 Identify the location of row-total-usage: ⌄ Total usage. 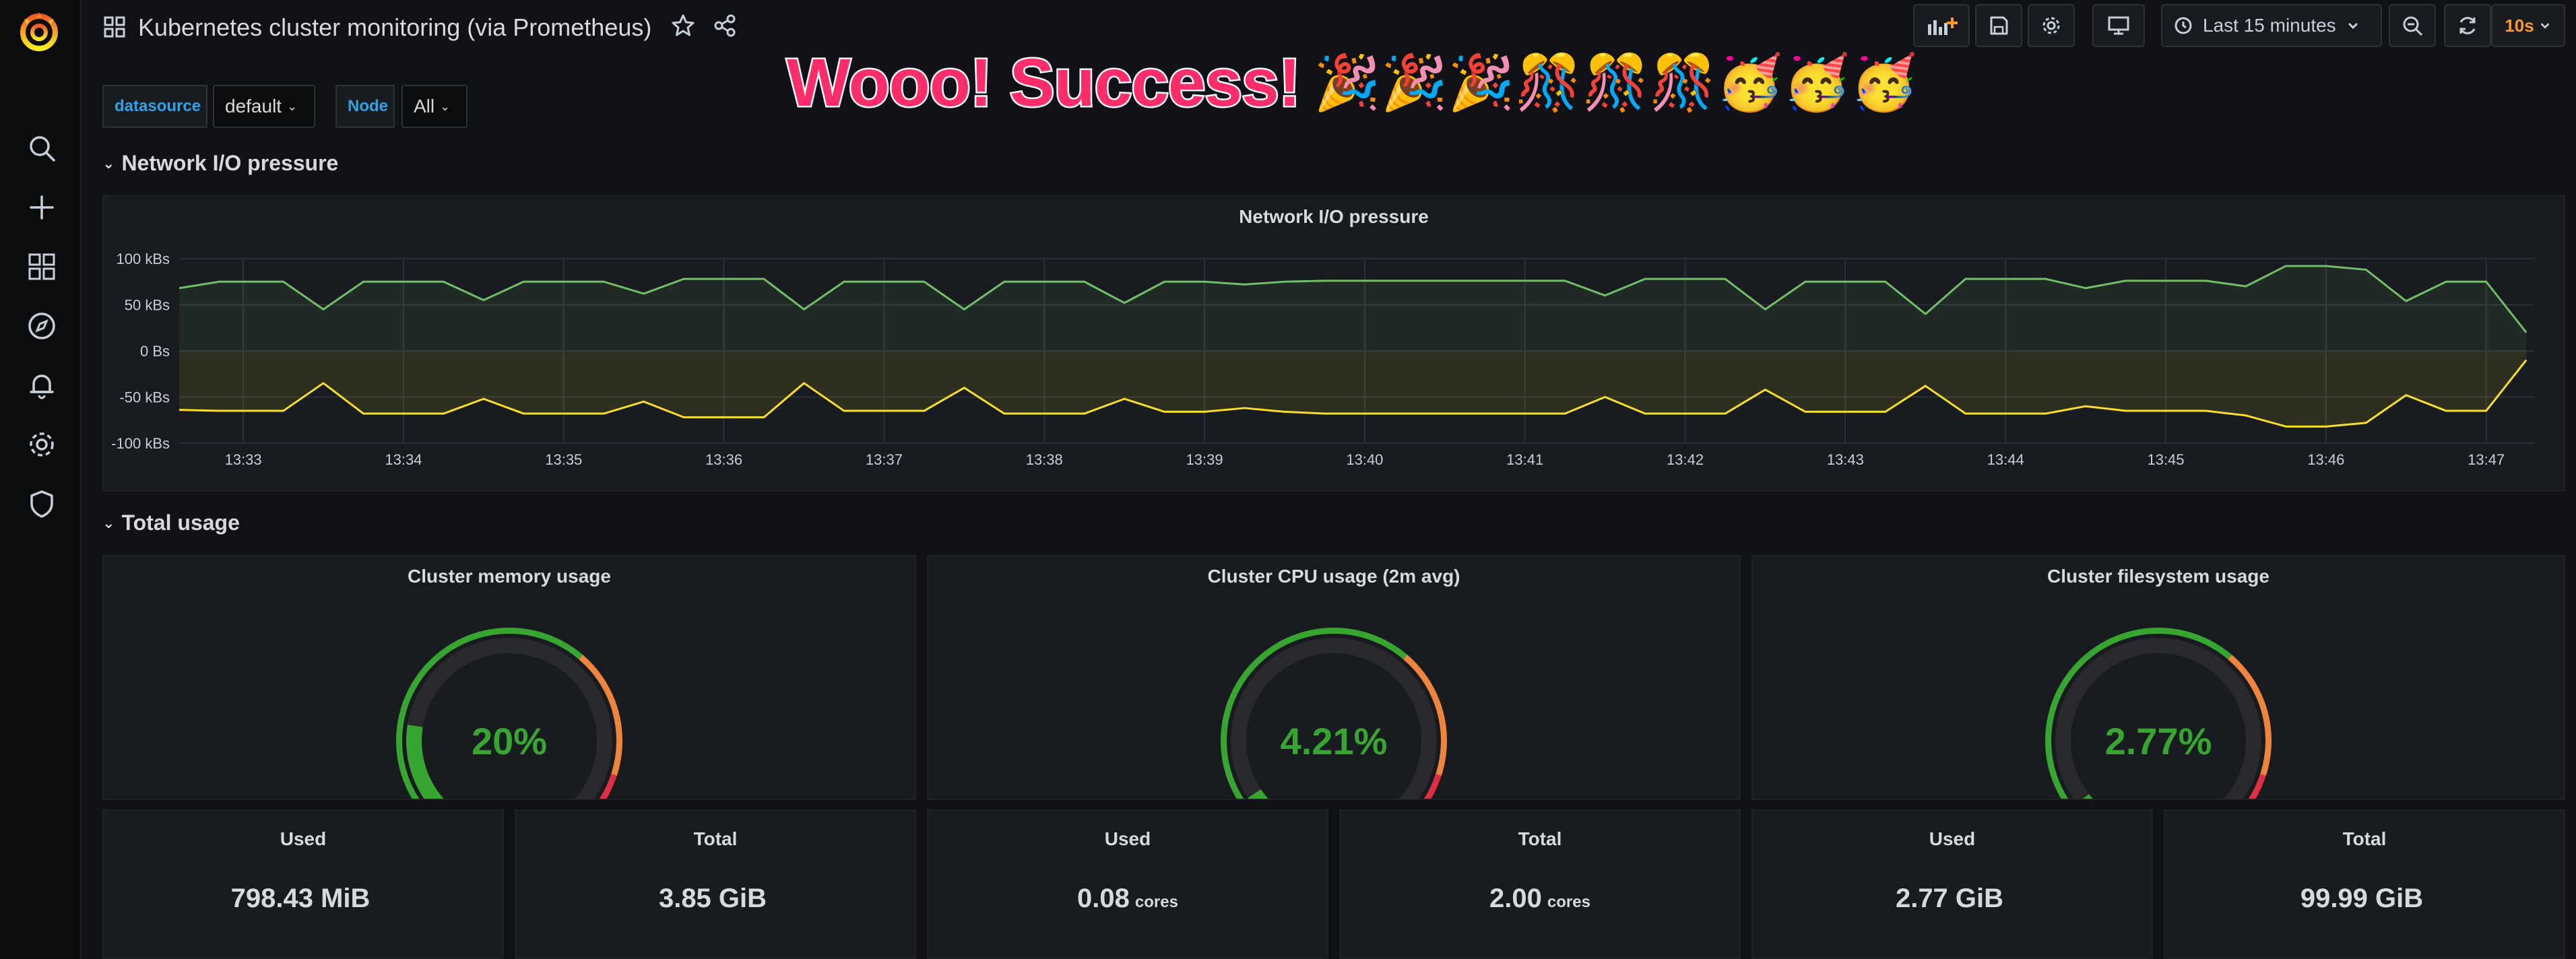
(171, 522).